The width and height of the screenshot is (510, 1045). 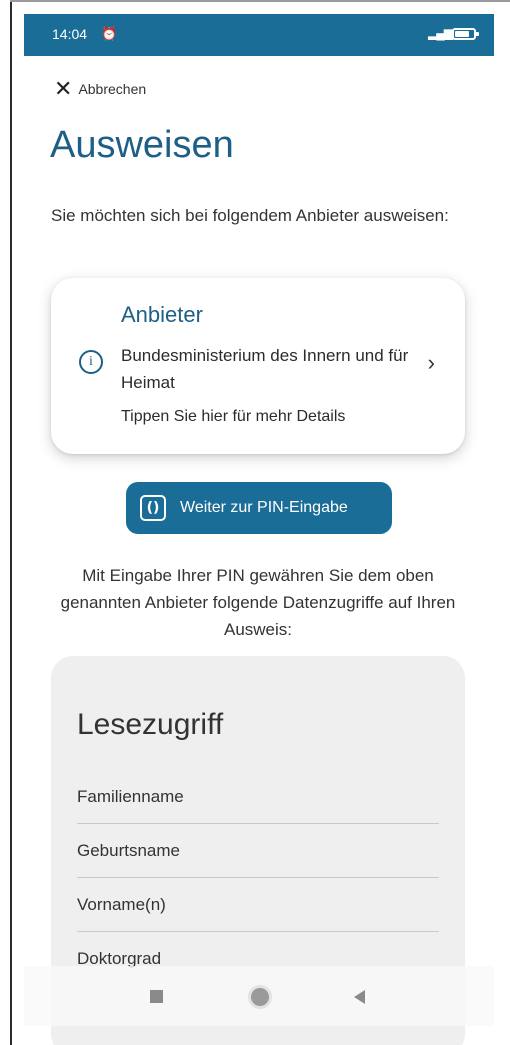 What do you see at coordinates (153, 508) in the screenshot?
I see `pin-entry-icon: ()` at bounding box center [153, 508].